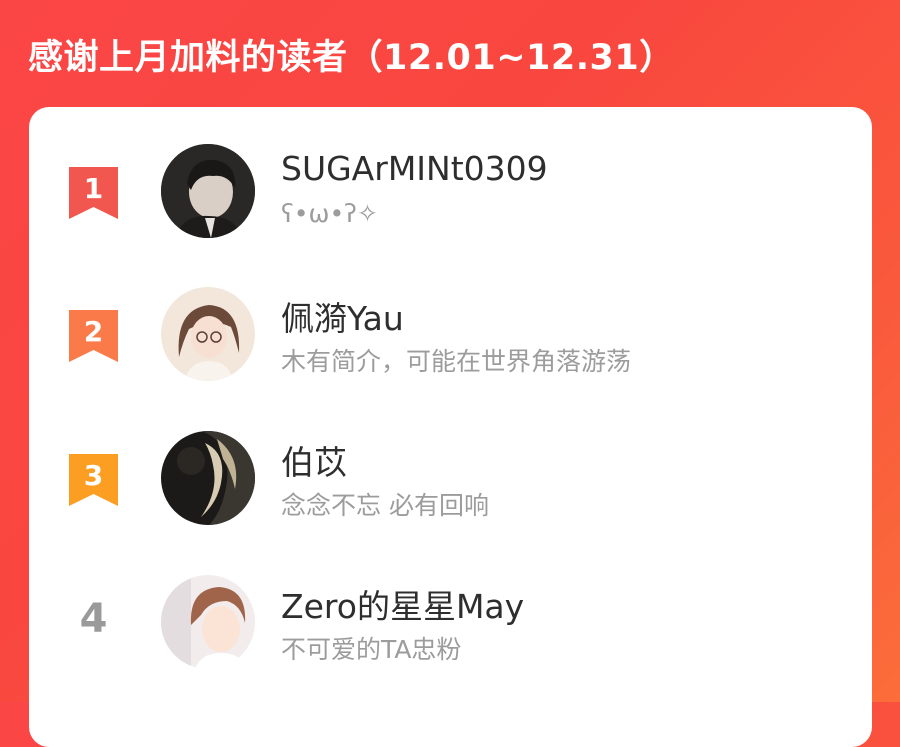 This screenshot has width=900, height=747. Describe the element at coordinates (371, 649) in the screenshot. I see `reader-bio: 不可爱的TA忠粉` at that location.